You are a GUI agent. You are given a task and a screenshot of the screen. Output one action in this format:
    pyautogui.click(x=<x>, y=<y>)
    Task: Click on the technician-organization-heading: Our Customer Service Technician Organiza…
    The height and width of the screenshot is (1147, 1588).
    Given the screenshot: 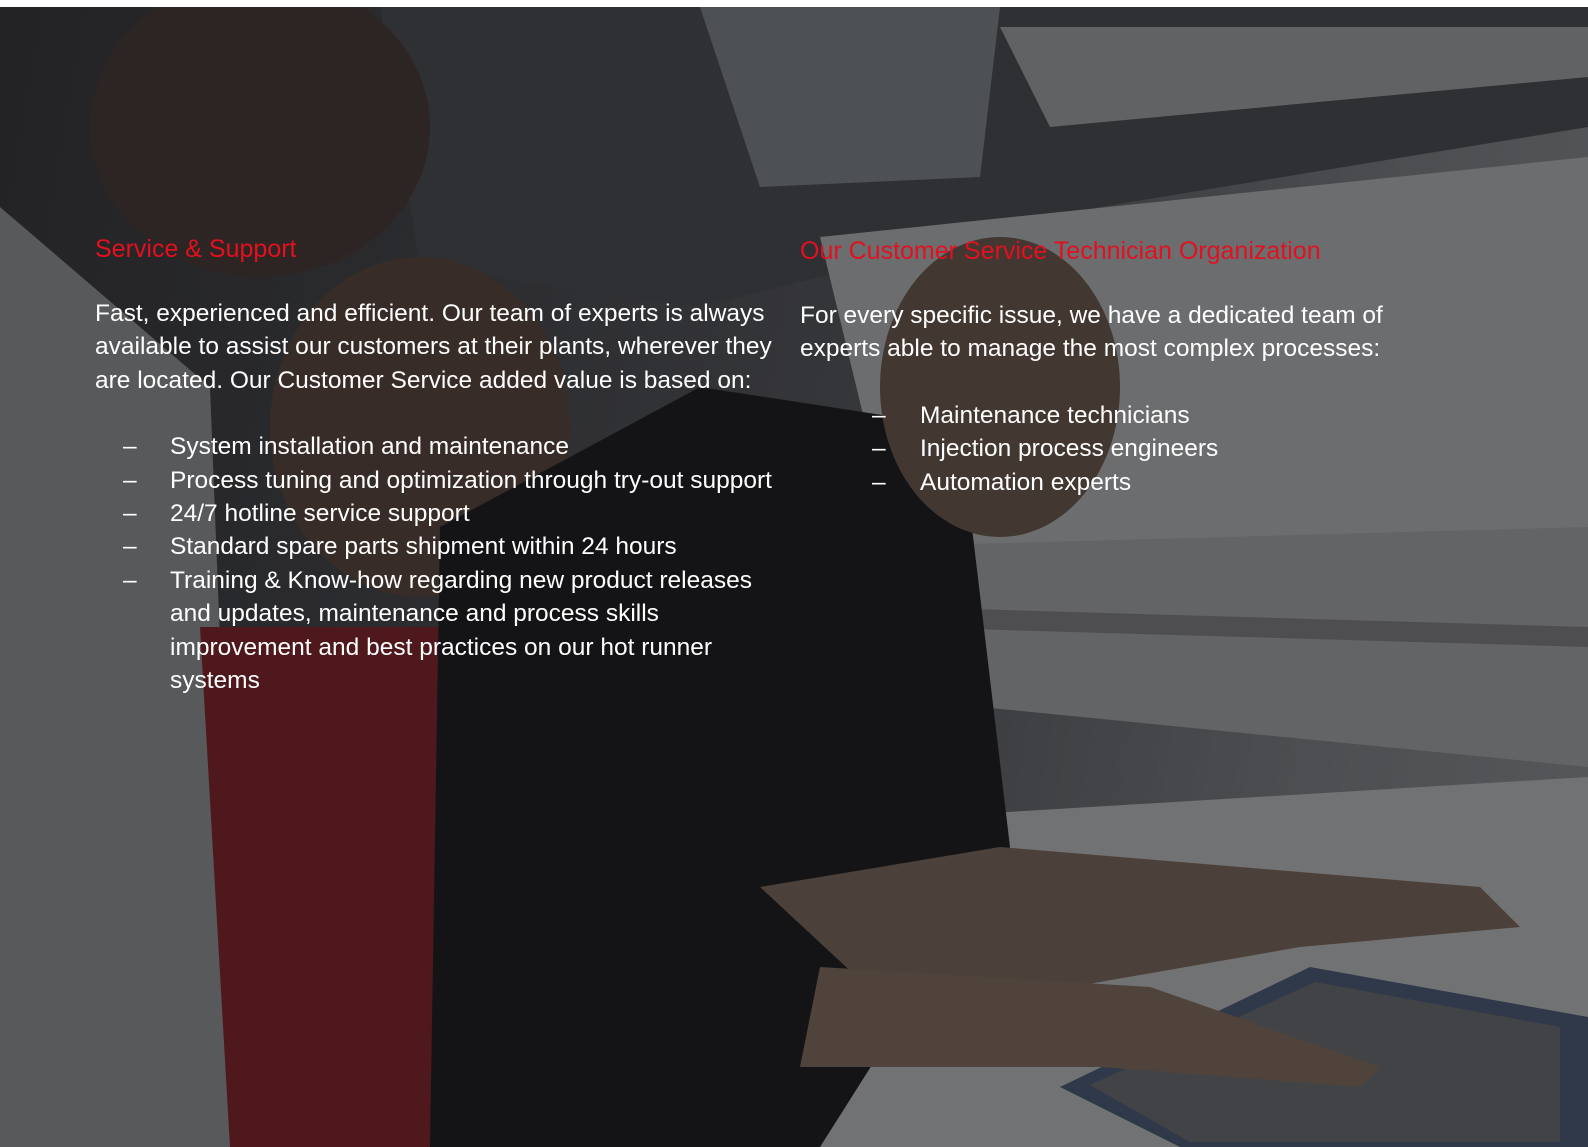 What is the action you would take?
    pyautogui.click(x=1060, y=251)
    